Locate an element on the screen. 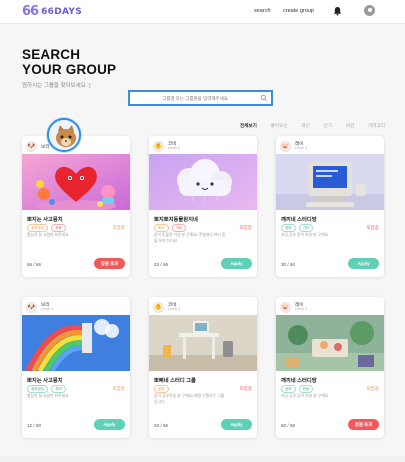 This screenshot has width=405, height=462. card-description: 같이 동물원 가실 분 구해요! 주말마다 여러 동물 보러 다녀요 is located at coordinates (190, 238).